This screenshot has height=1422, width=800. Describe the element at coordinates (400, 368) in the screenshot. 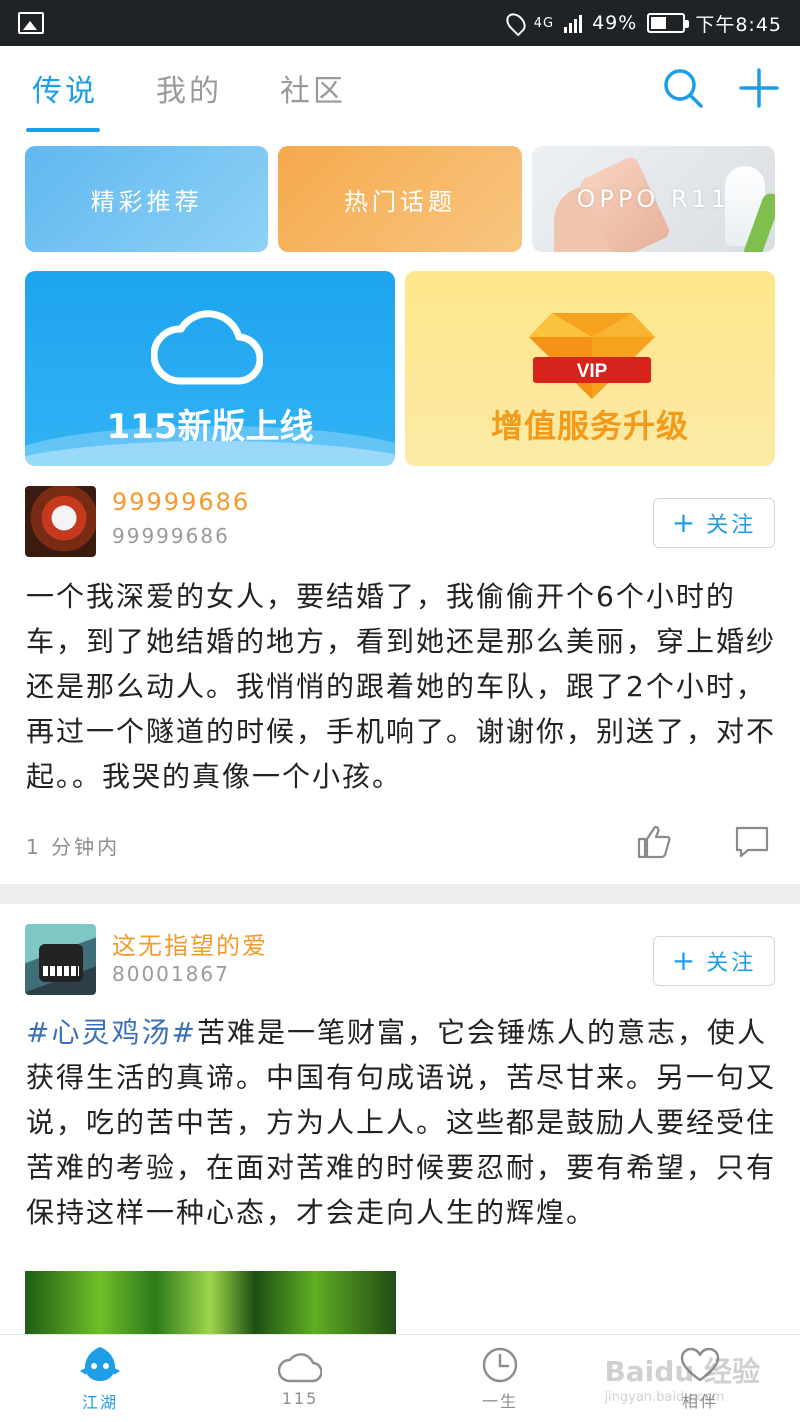

I see `big-banner-row: 115新版上线 VIP 增值服务升级` at that location.